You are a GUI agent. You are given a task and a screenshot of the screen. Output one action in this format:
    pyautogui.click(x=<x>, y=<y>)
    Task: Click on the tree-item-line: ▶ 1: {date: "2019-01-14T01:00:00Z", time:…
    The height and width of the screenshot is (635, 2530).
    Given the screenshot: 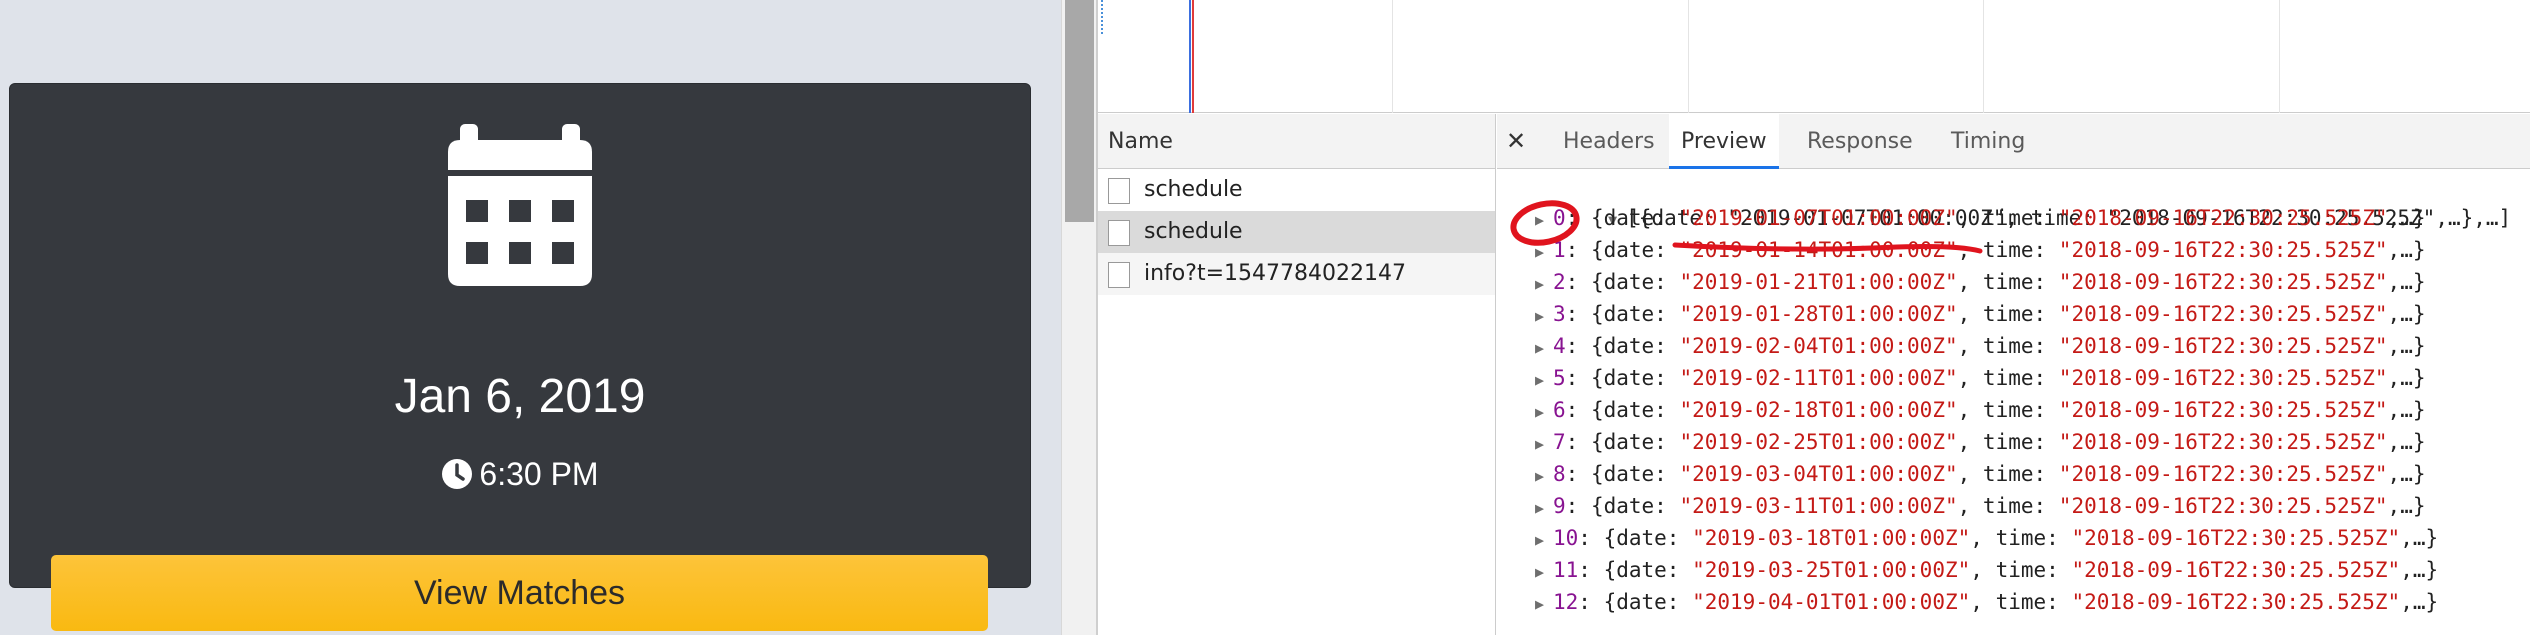 What is the action you would take?
    pyautogui.click(x=1980, y=250)
    